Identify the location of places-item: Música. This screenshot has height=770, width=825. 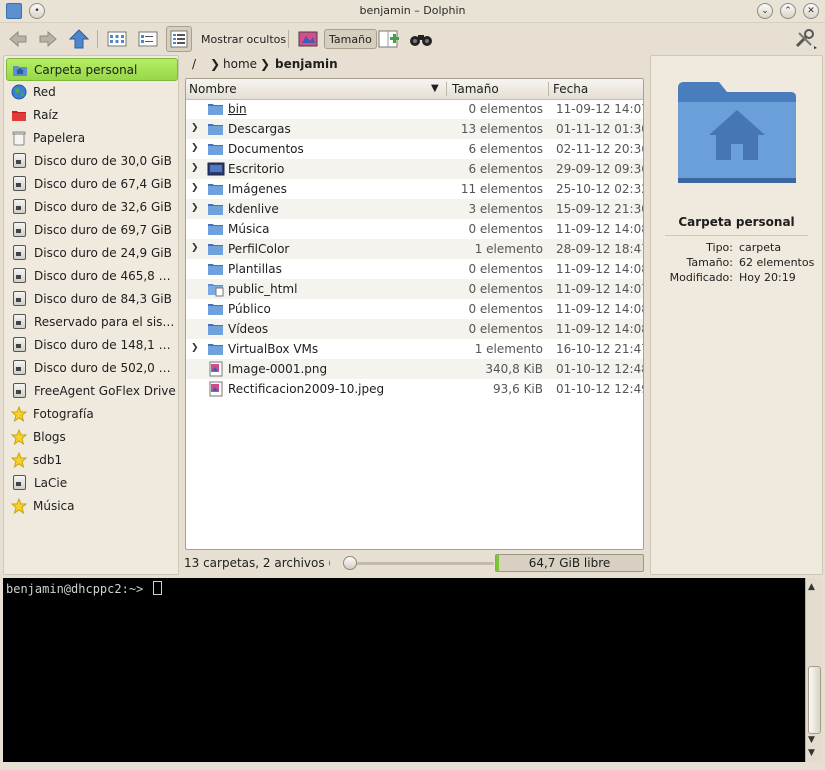
(91, 505).